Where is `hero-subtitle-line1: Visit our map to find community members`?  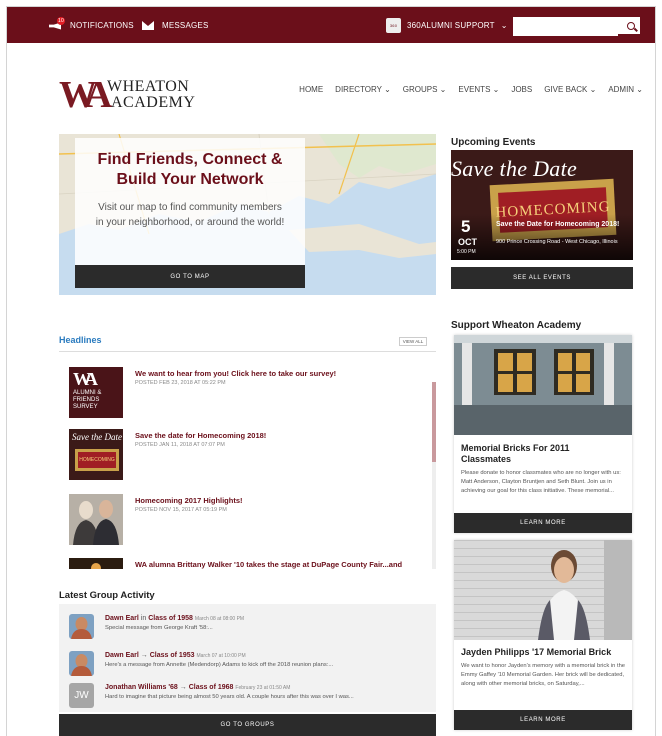
hero-subtitle-line1: Visit our map to find community members is located at coordinates (190, 207).